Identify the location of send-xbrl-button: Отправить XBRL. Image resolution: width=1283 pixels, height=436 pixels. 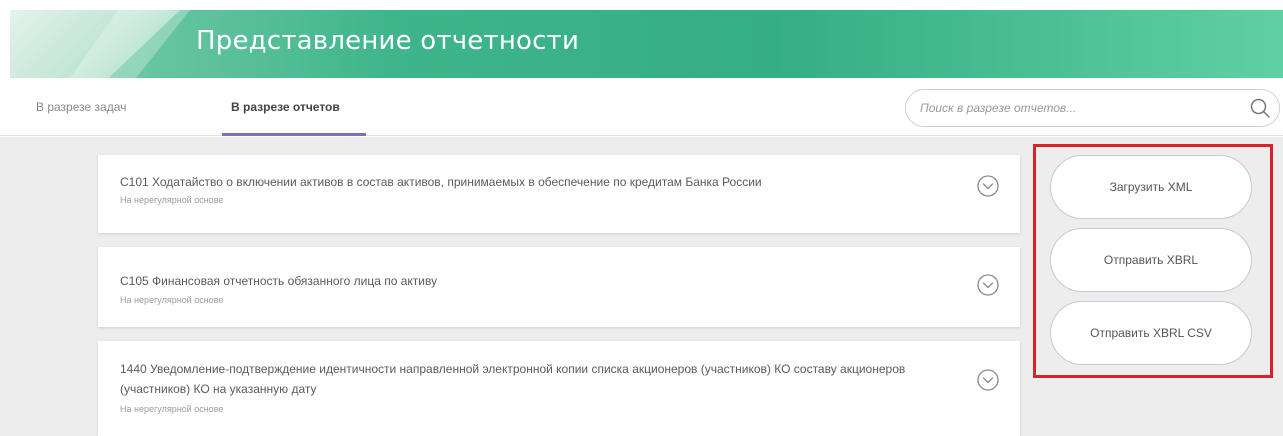
(1151, 260).